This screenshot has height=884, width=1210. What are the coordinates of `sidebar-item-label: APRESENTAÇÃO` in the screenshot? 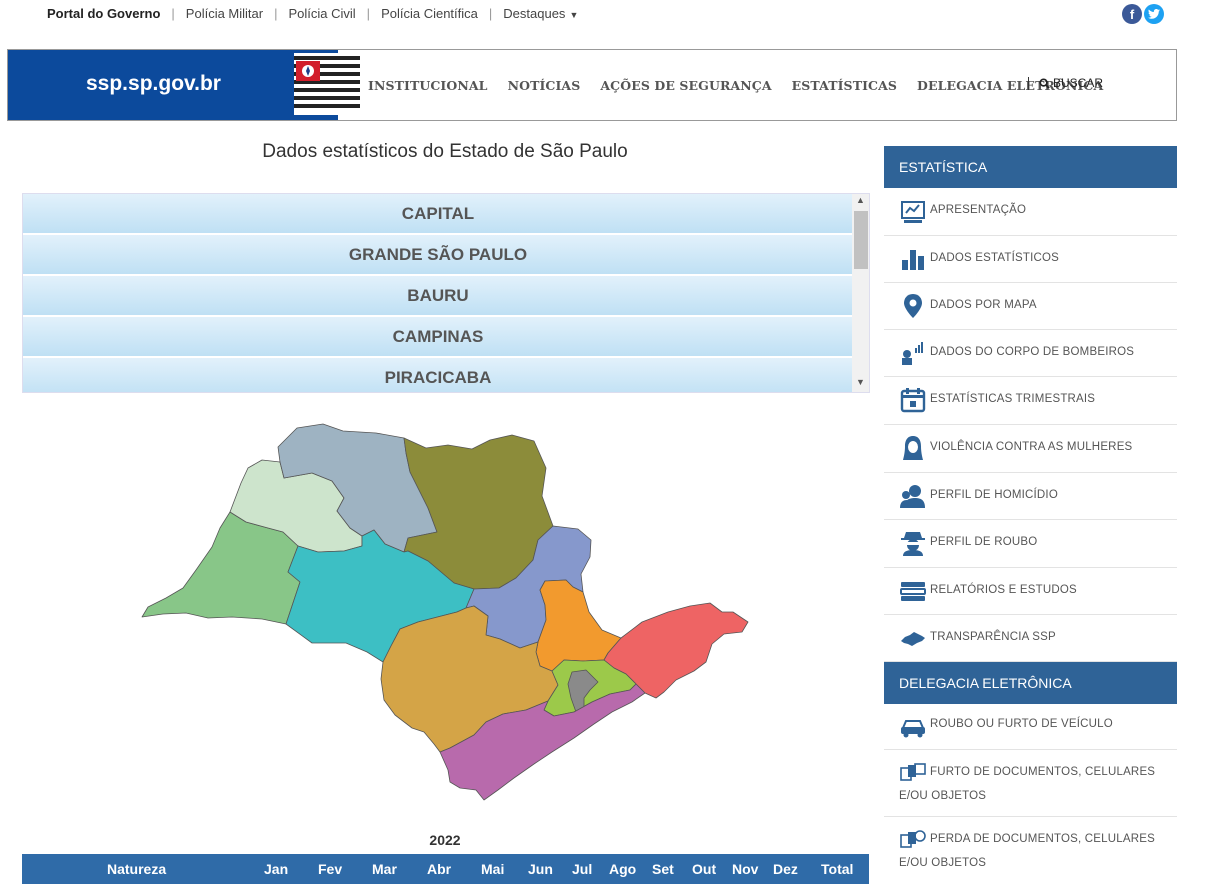 It's located at (978, 210).